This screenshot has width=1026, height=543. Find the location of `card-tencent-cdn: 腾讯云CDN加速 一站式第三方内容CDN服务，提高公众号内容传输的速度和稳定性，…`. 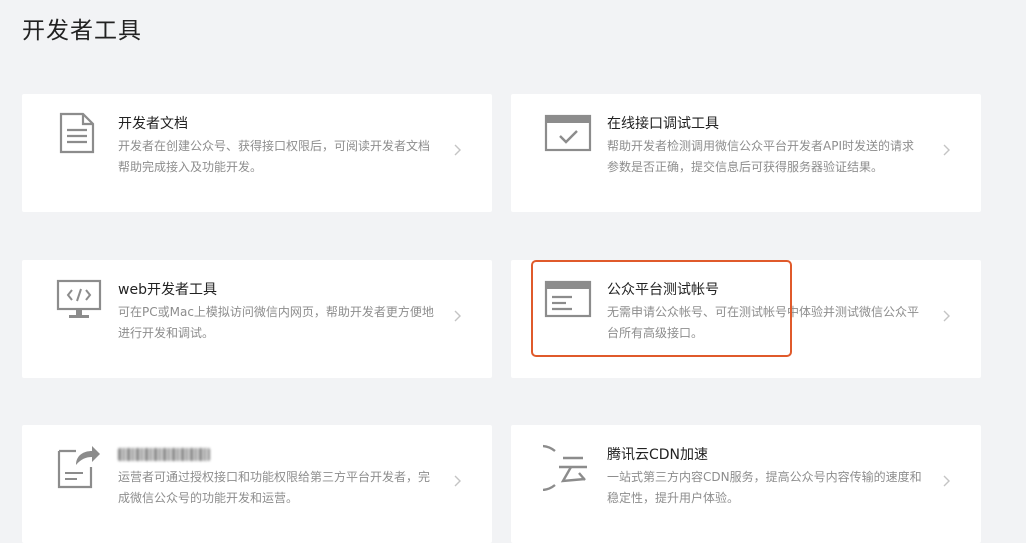

card-tencent-cdn: 腾讯云CDN加速 一站式第三方内容CDN服务，提高公众号内容传输的速度和稳定性，… is located at coordinates (746, 484).